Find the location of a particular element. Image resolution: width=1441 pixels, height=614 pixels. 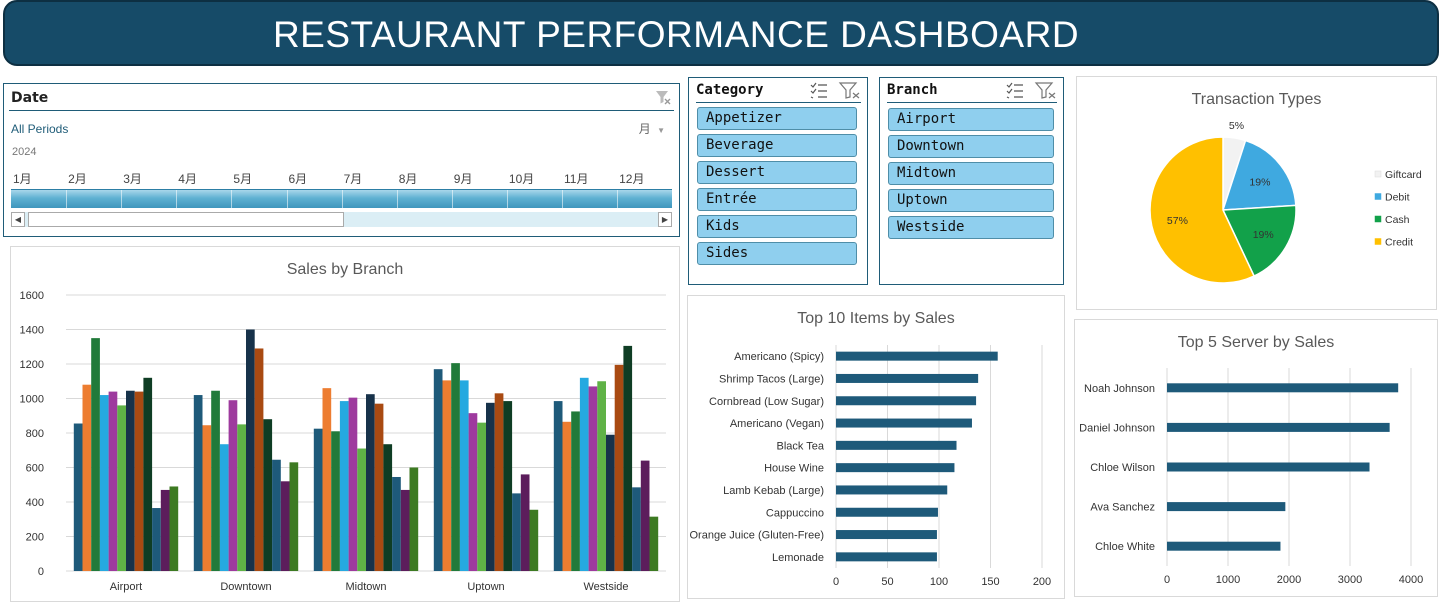

scroll-left-arrow-icon: ◀ is located at coordinates (18, 219).